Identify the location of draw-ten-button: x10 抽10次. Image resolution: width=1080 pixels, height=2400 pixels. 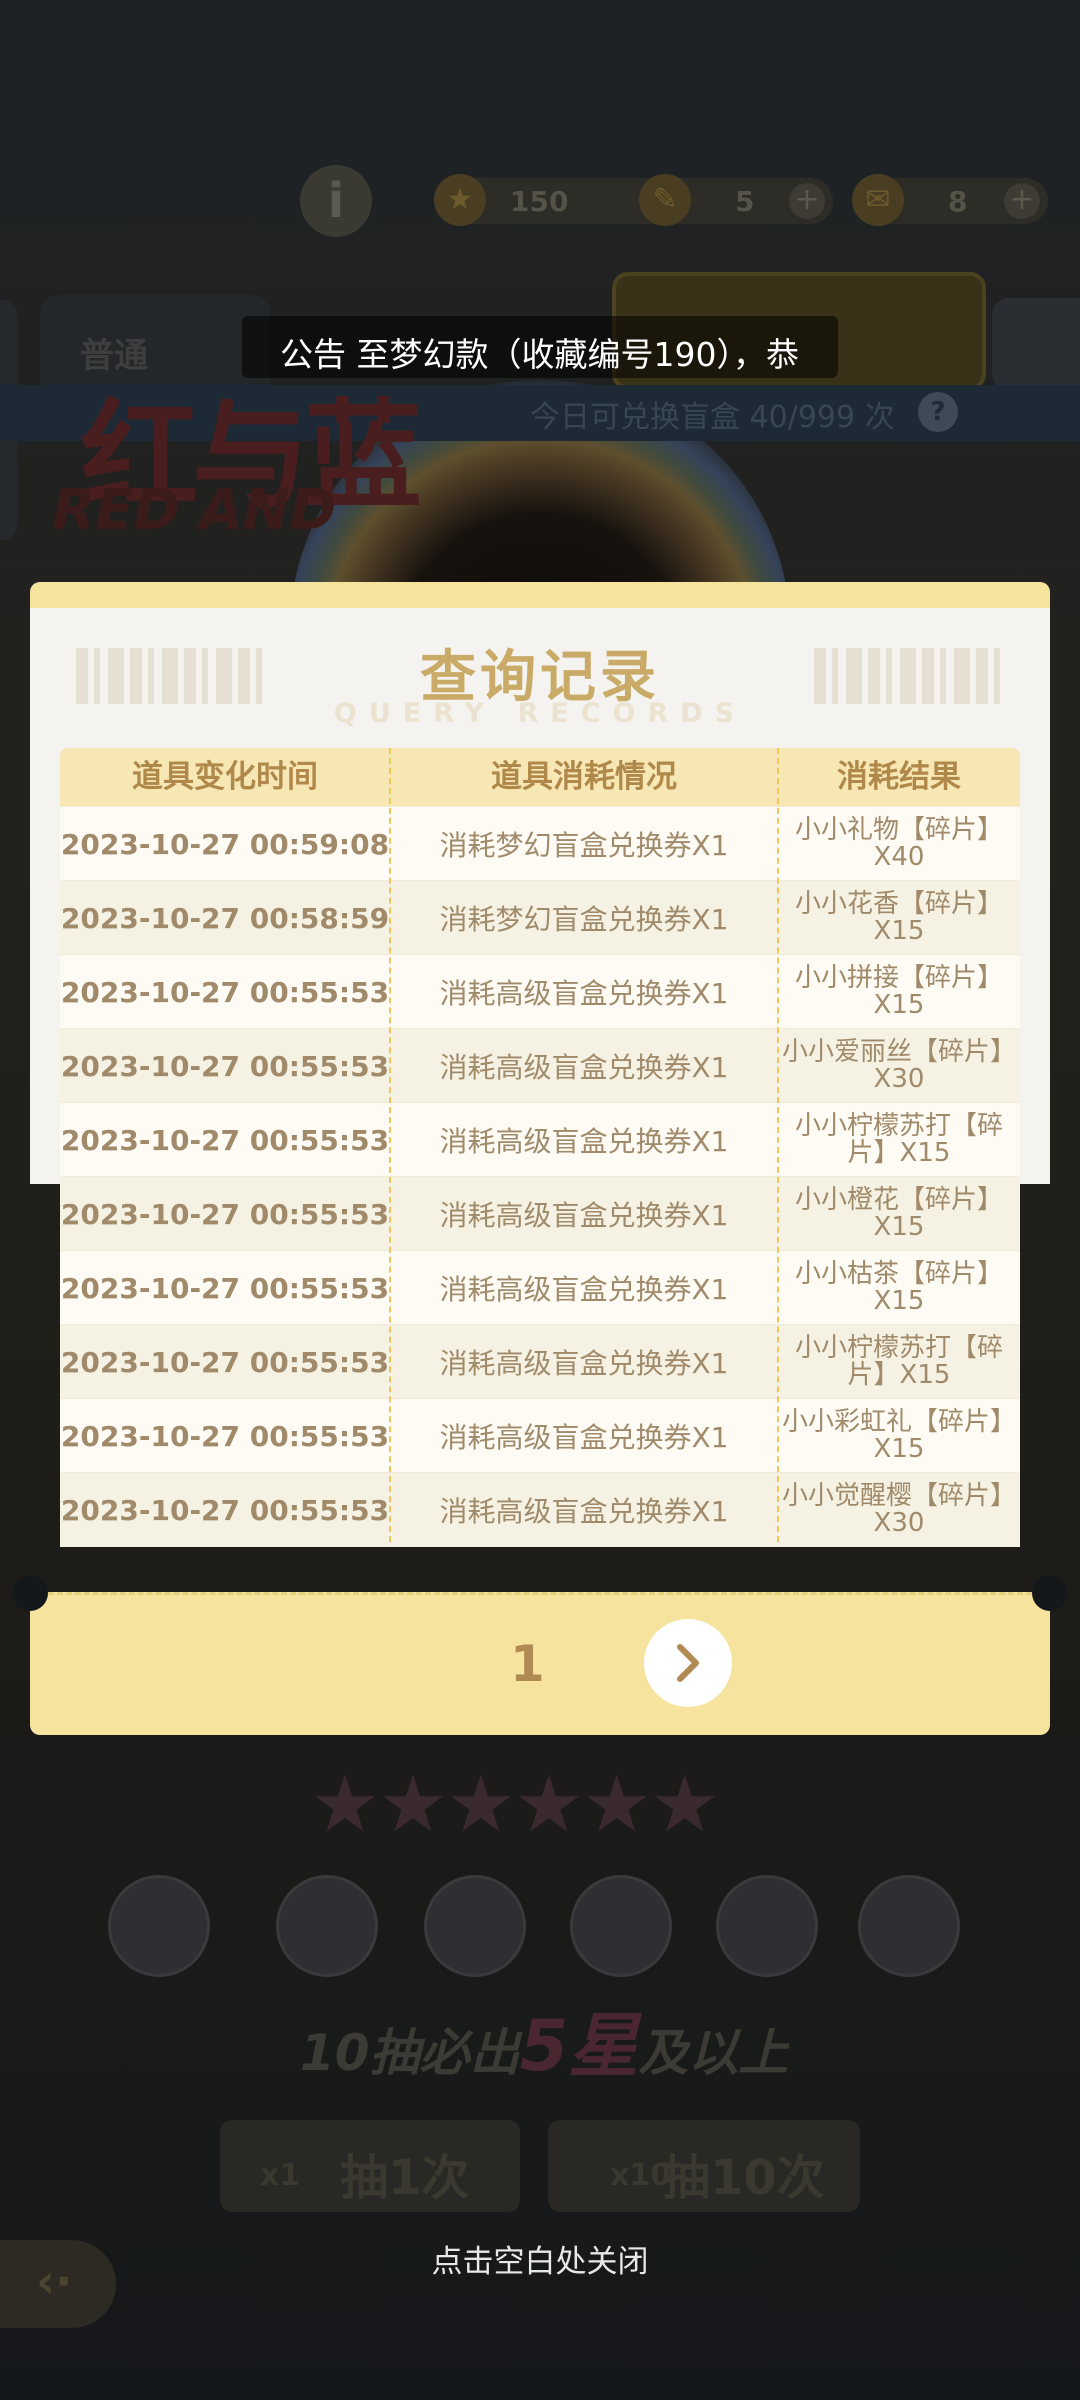
(704, 2166).